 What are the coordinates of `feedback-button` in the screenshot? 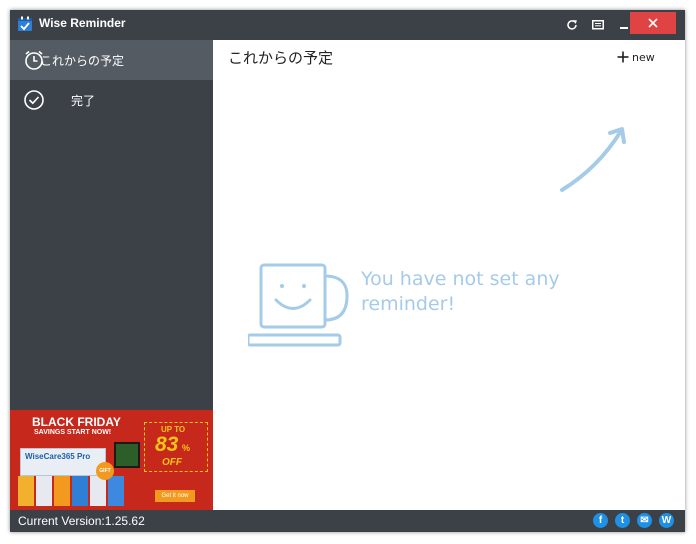 It's located at (598, 25).